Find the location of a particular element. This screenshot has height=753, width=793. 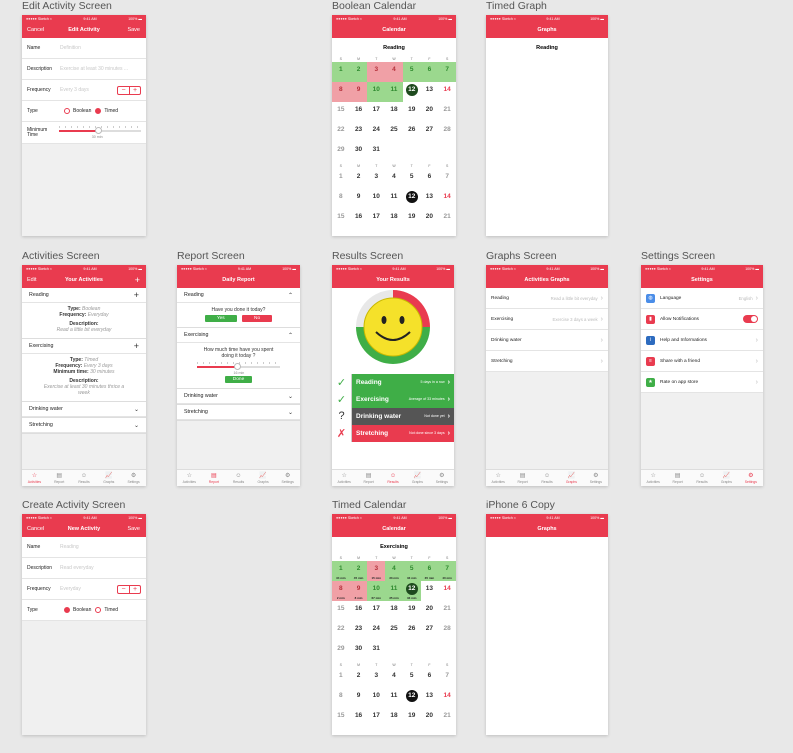

result-row: ✓ Reading 5 days in a row › is located at coordinates (393, 382).